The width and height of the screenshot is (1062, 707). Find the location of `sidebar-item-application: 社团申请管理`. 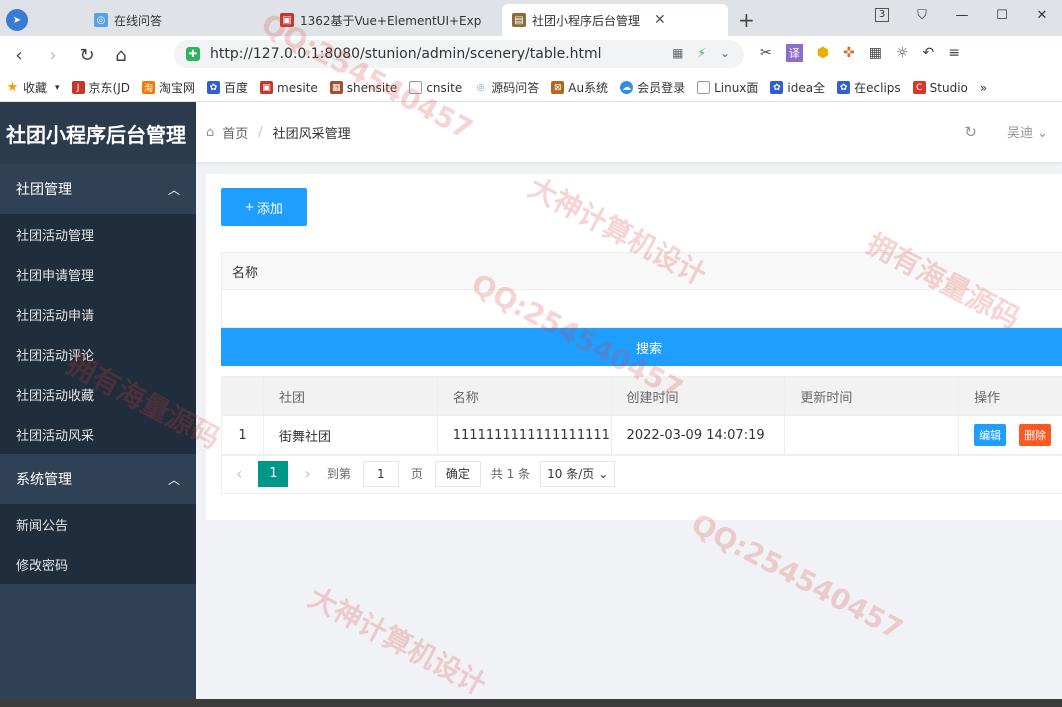

sidebar-item-application: 社团申请管理 is located at coordinates (98, 274).